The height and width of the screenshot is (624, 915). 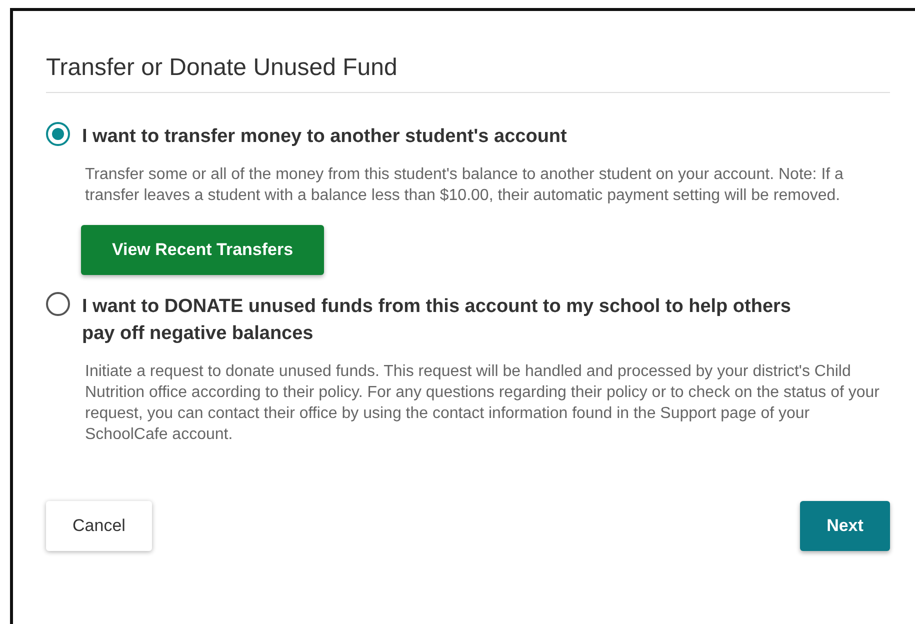 I want to click on option-label: I want to DONATE unused funds from this account to my school to help others pay off negative balances, so click(x=437, y=320).